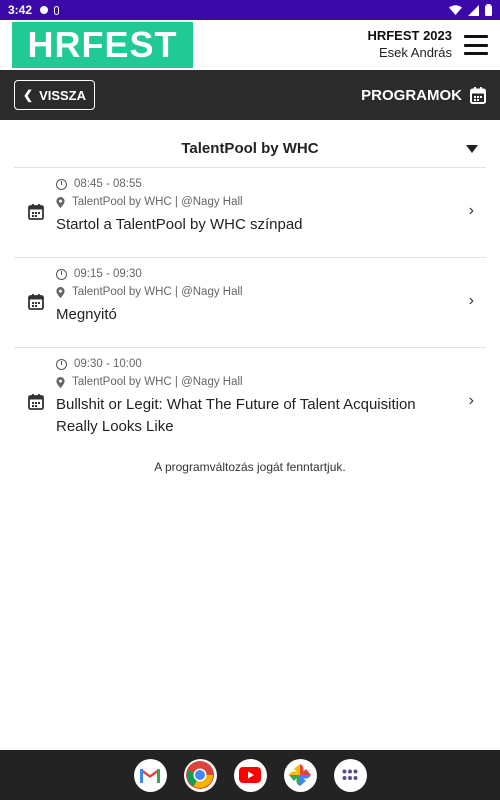 This screenshot has height=800, width=500. What do you see at coordinates (250, 95) in the screenshot?
I see `nav-bar: ❮ VISSZA PROGRAMOK` at bounding box center [250, 95].